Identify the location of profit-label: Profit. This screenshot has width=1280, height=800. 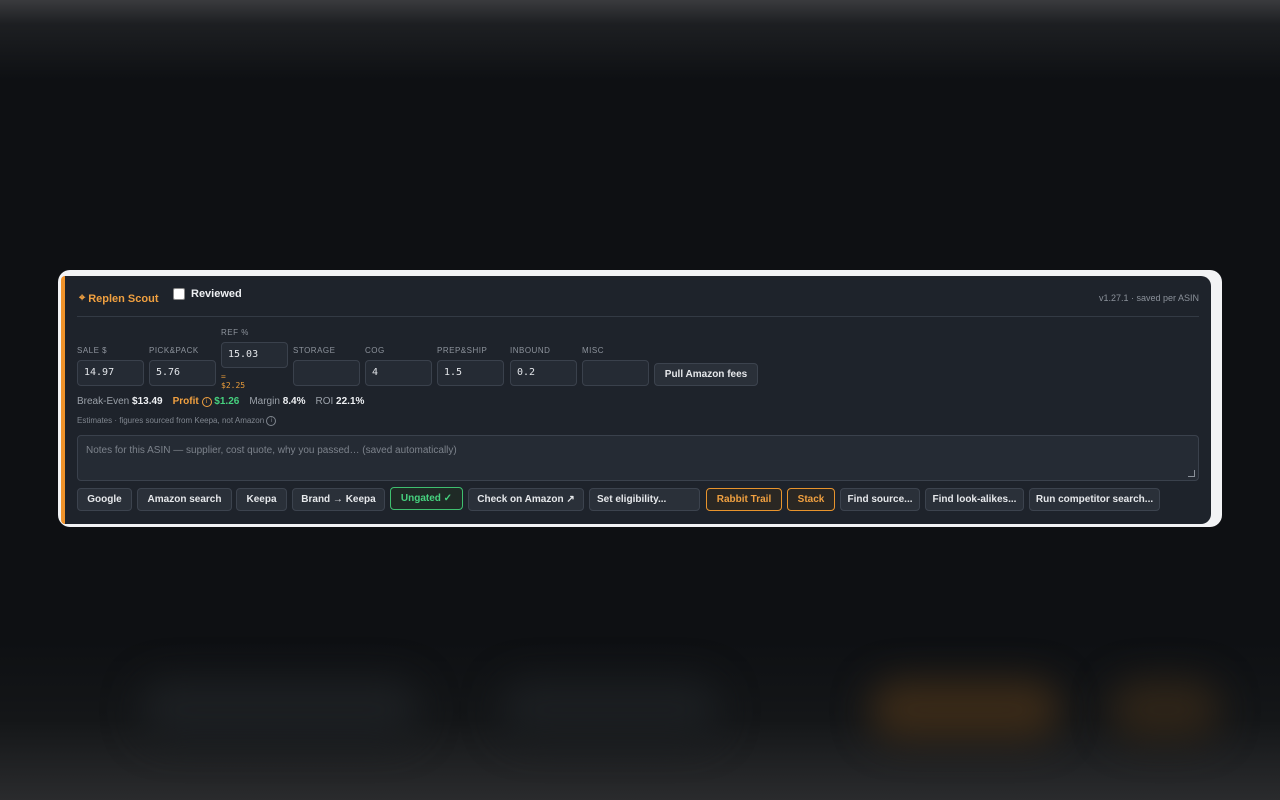
(185, 401).